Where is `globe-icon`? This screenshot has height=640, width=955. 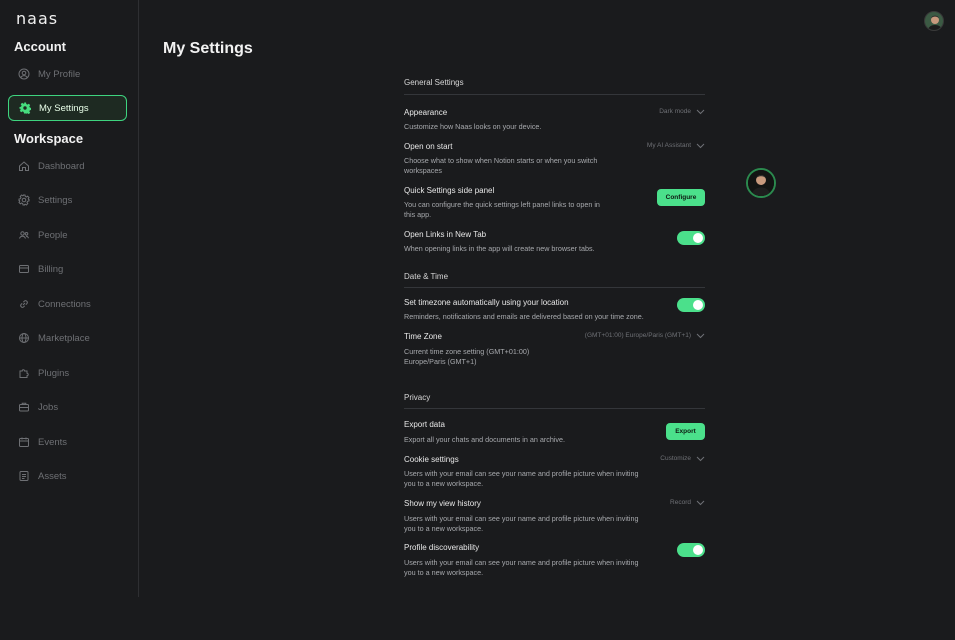 globe-icon is located at coordinates (24, 338).